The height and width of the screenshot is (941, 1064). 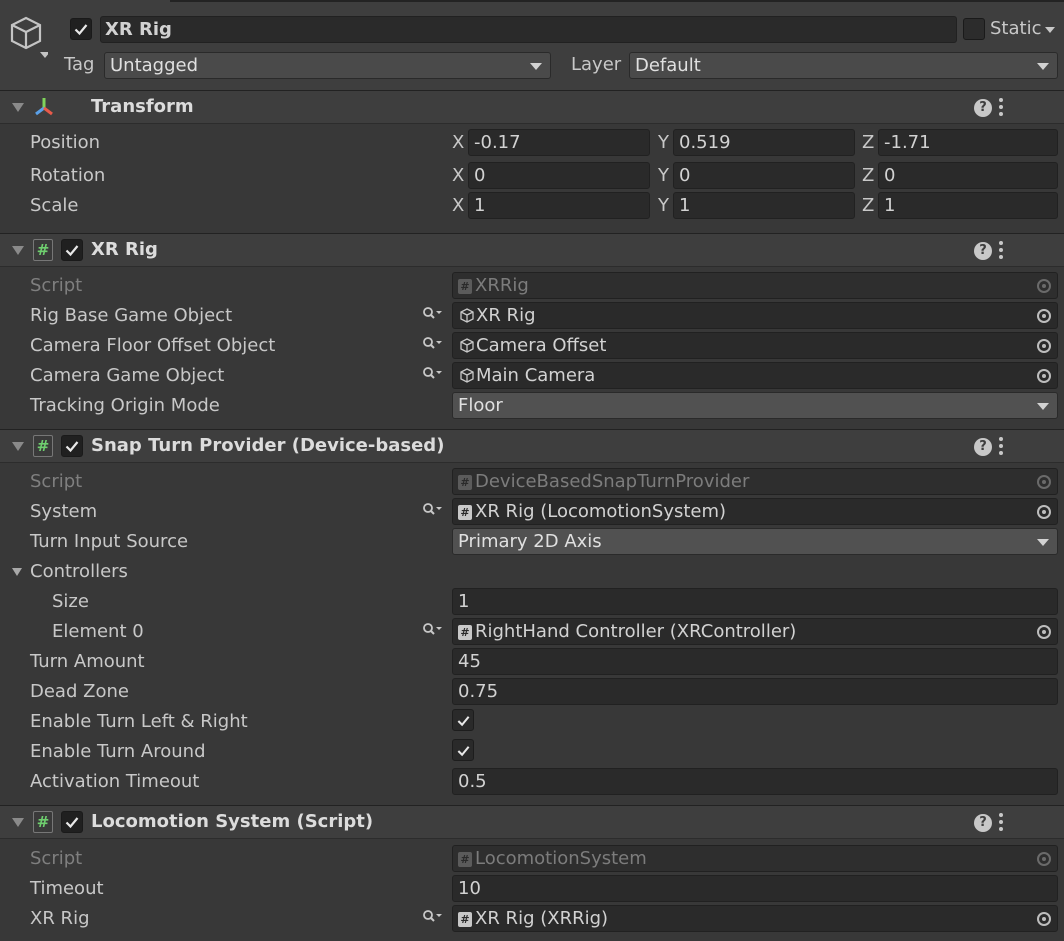 I want to click on static-dropdown-arrow-icon, so click(x=1050, y=30).